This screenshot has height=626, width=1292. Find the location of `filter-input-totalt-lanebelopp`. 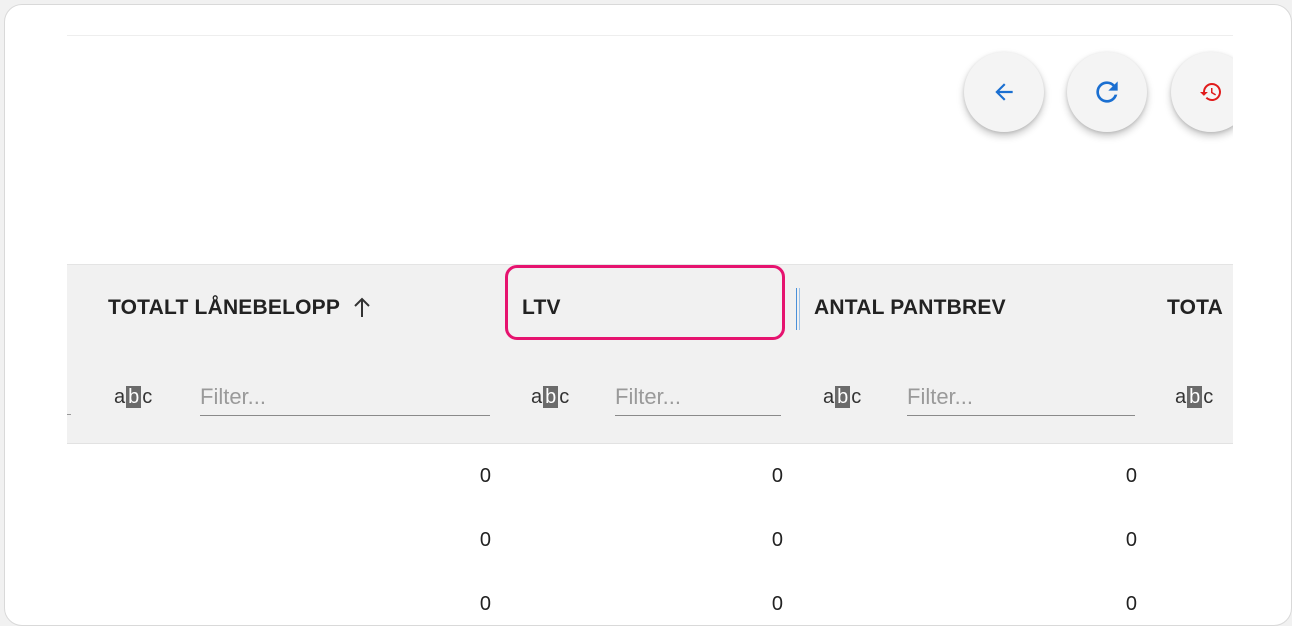

filter-input-totalt-lanebelopp is located at coordinates (345, 397).